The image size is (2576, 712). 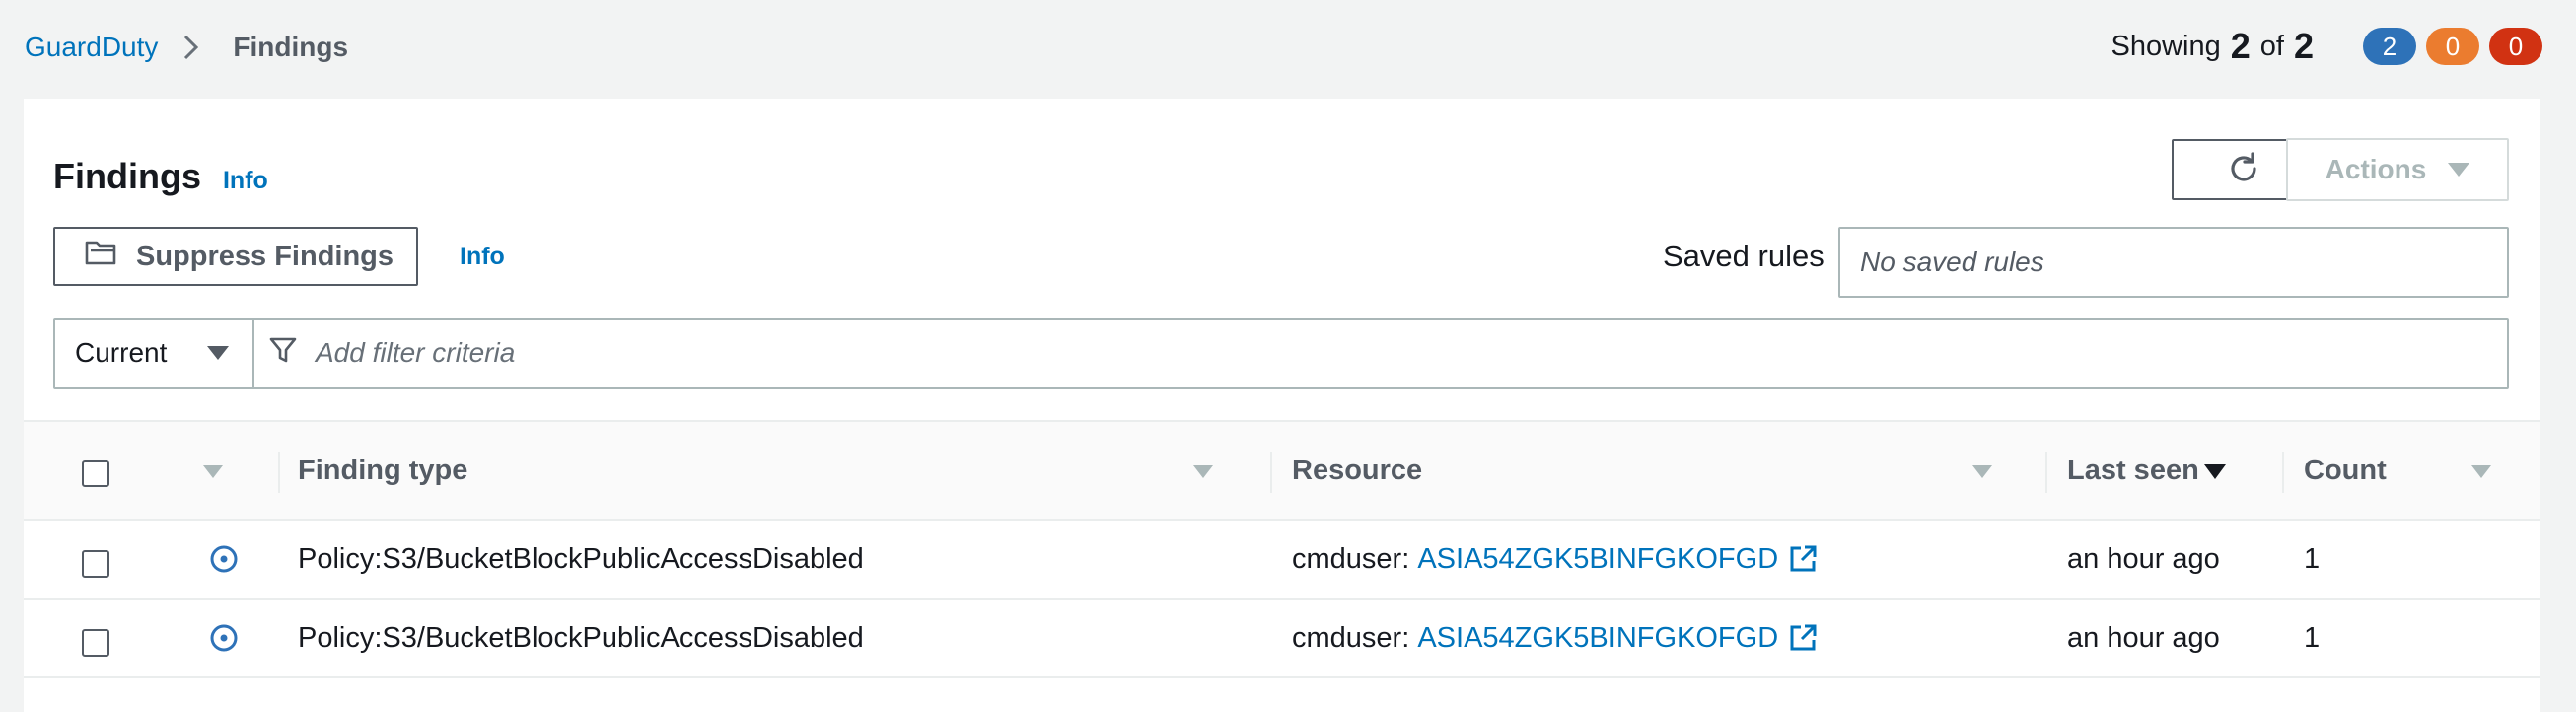 What do you see at coordinates (2452, 47) in the screenshot?
I see `medium-severity-count: 0` at bounding box center [2452, 47].